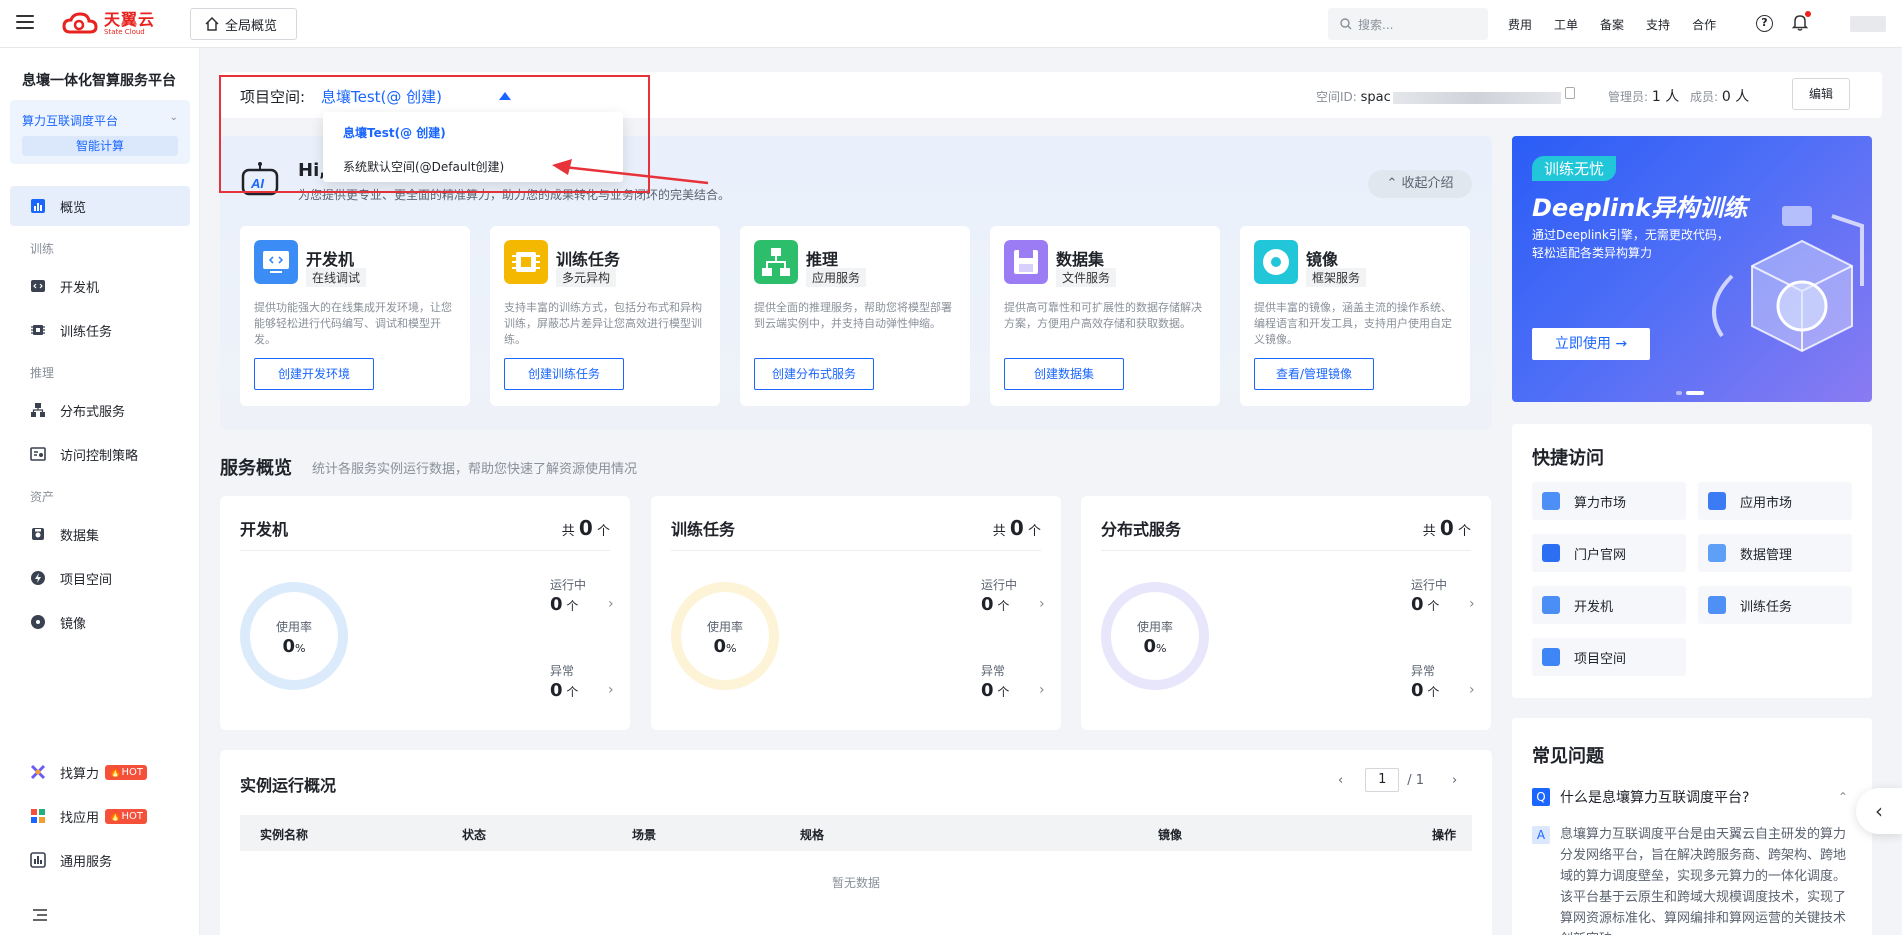 The width and height of the screenshot is (1902, 935). Describe the element at coordinates (80, 536) in the screenshot. I see `sidebar-item-label: 数据集` at that location.